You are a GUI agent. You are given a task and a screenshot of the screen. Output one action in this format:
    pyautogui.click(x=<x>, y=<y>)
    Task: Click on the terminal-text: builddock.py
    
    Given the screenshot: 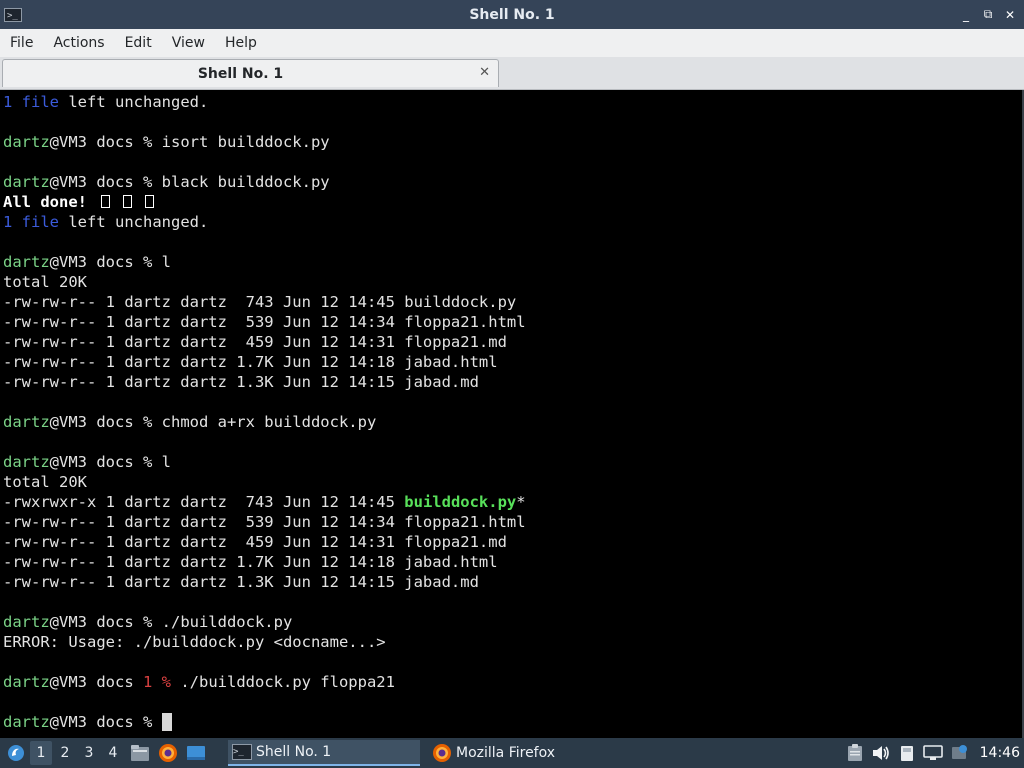 What is the action you would take?
    pyautogui.click(x=460, y=502)
    